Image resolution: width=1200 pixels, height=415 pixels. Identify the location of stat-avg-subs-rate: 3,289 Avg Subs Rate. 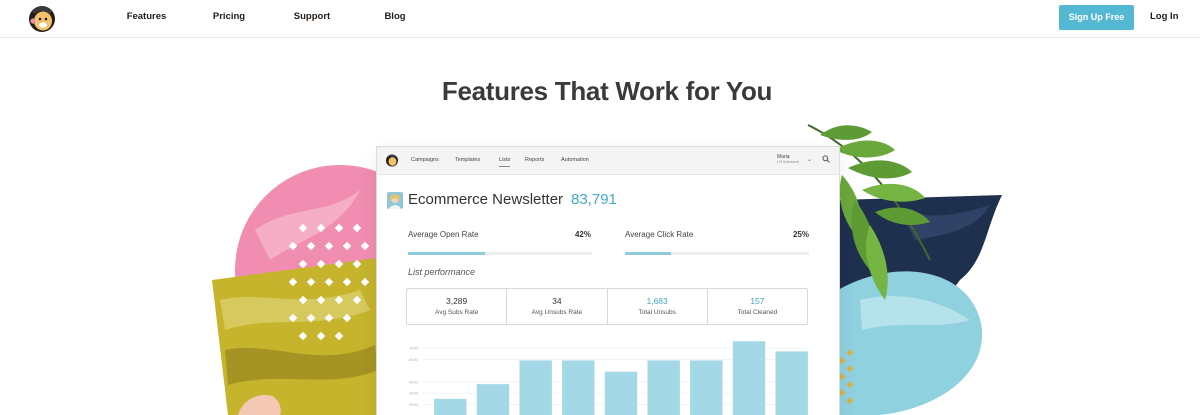
(457, 306).